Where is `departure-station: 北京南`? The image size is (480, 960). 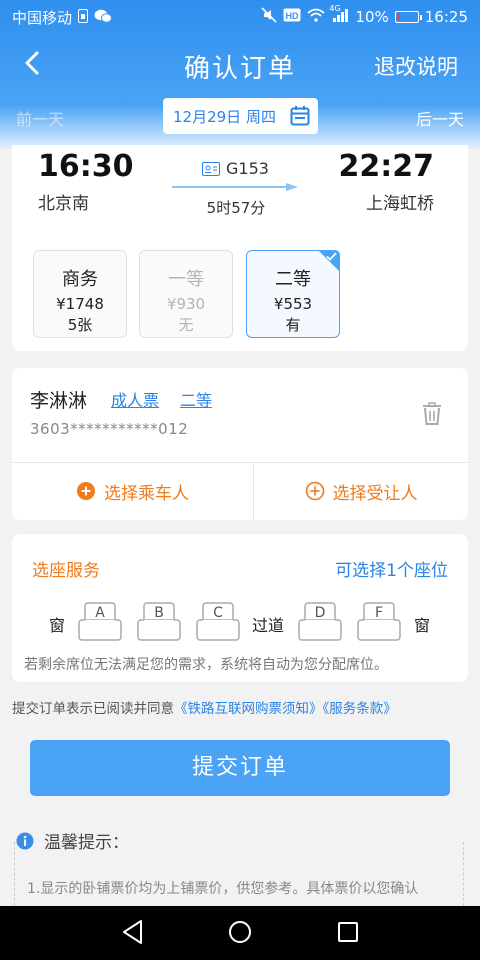 departure-station: 北京南 is located at coordinates (63, 204).